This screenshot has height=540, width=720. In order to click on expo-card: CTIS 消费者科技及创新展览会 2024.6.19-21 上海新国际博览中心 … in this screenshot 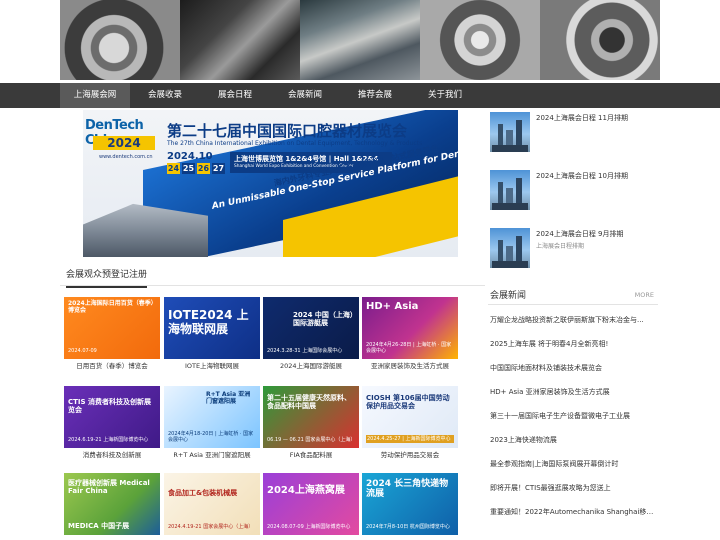, I will do `click(112, 424)`.